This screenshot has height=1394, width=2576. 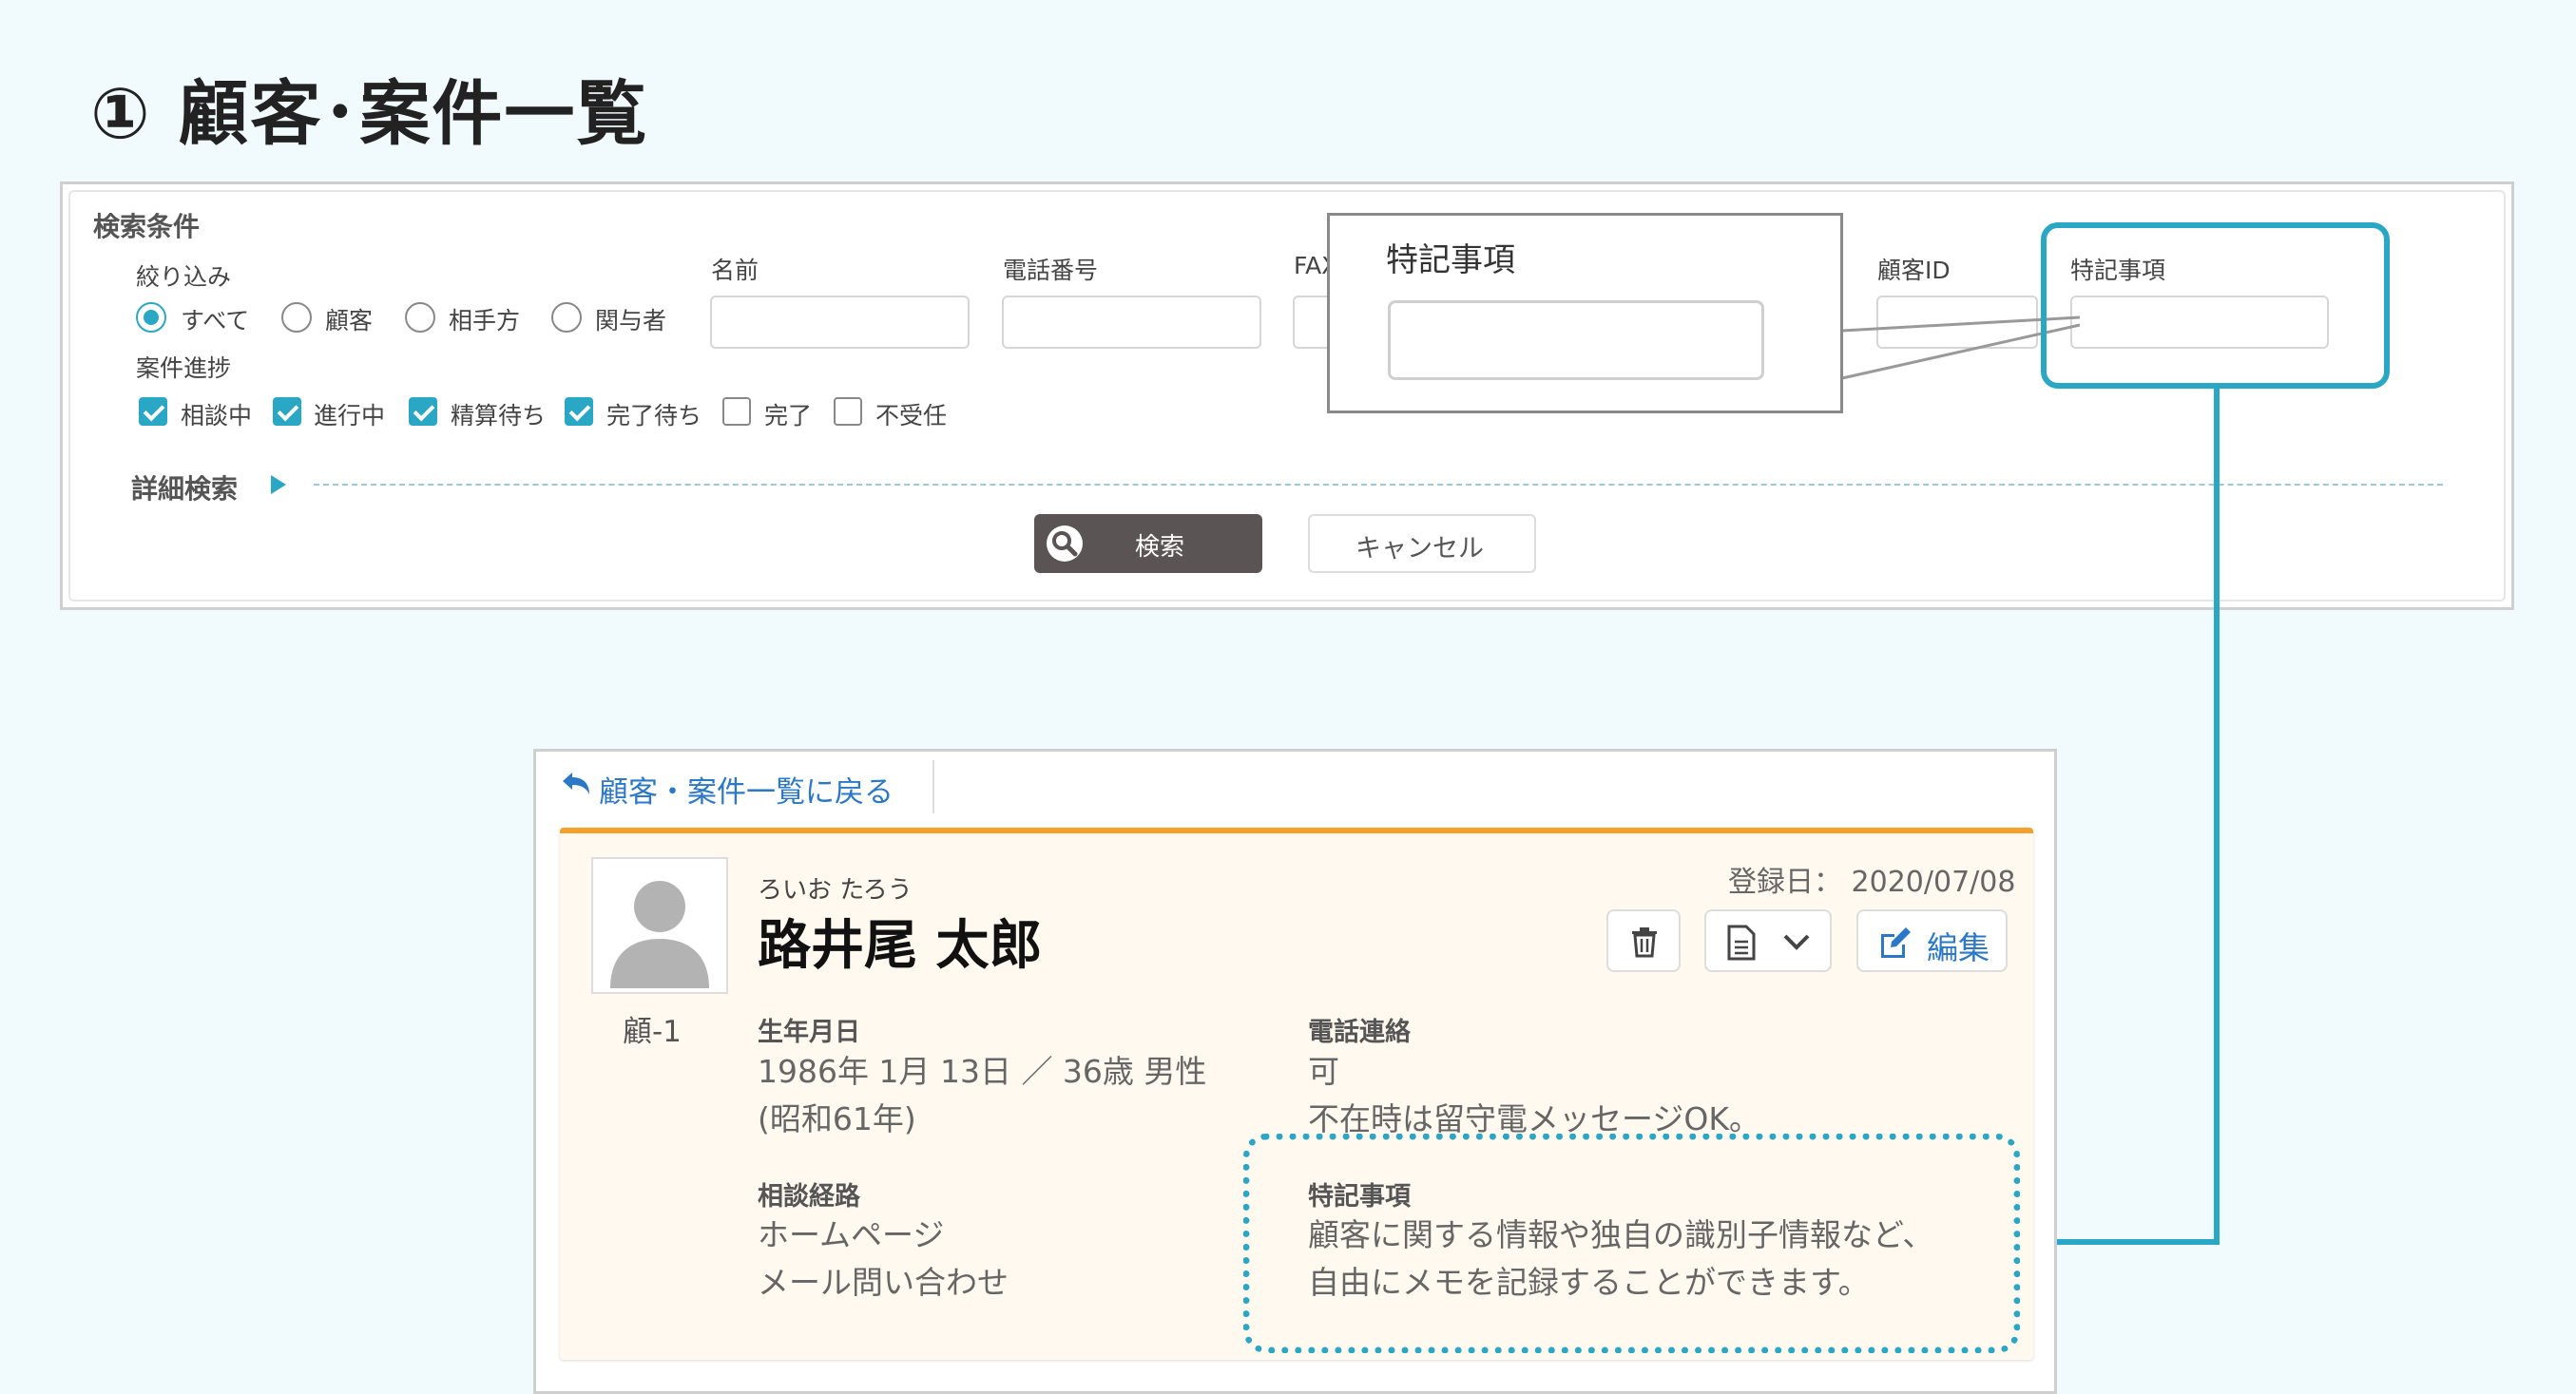 What do you see at coordinates (1958, 947) in the screenshot?
I see `edit-button-label: 編集` at bounding box center [1958, 947].